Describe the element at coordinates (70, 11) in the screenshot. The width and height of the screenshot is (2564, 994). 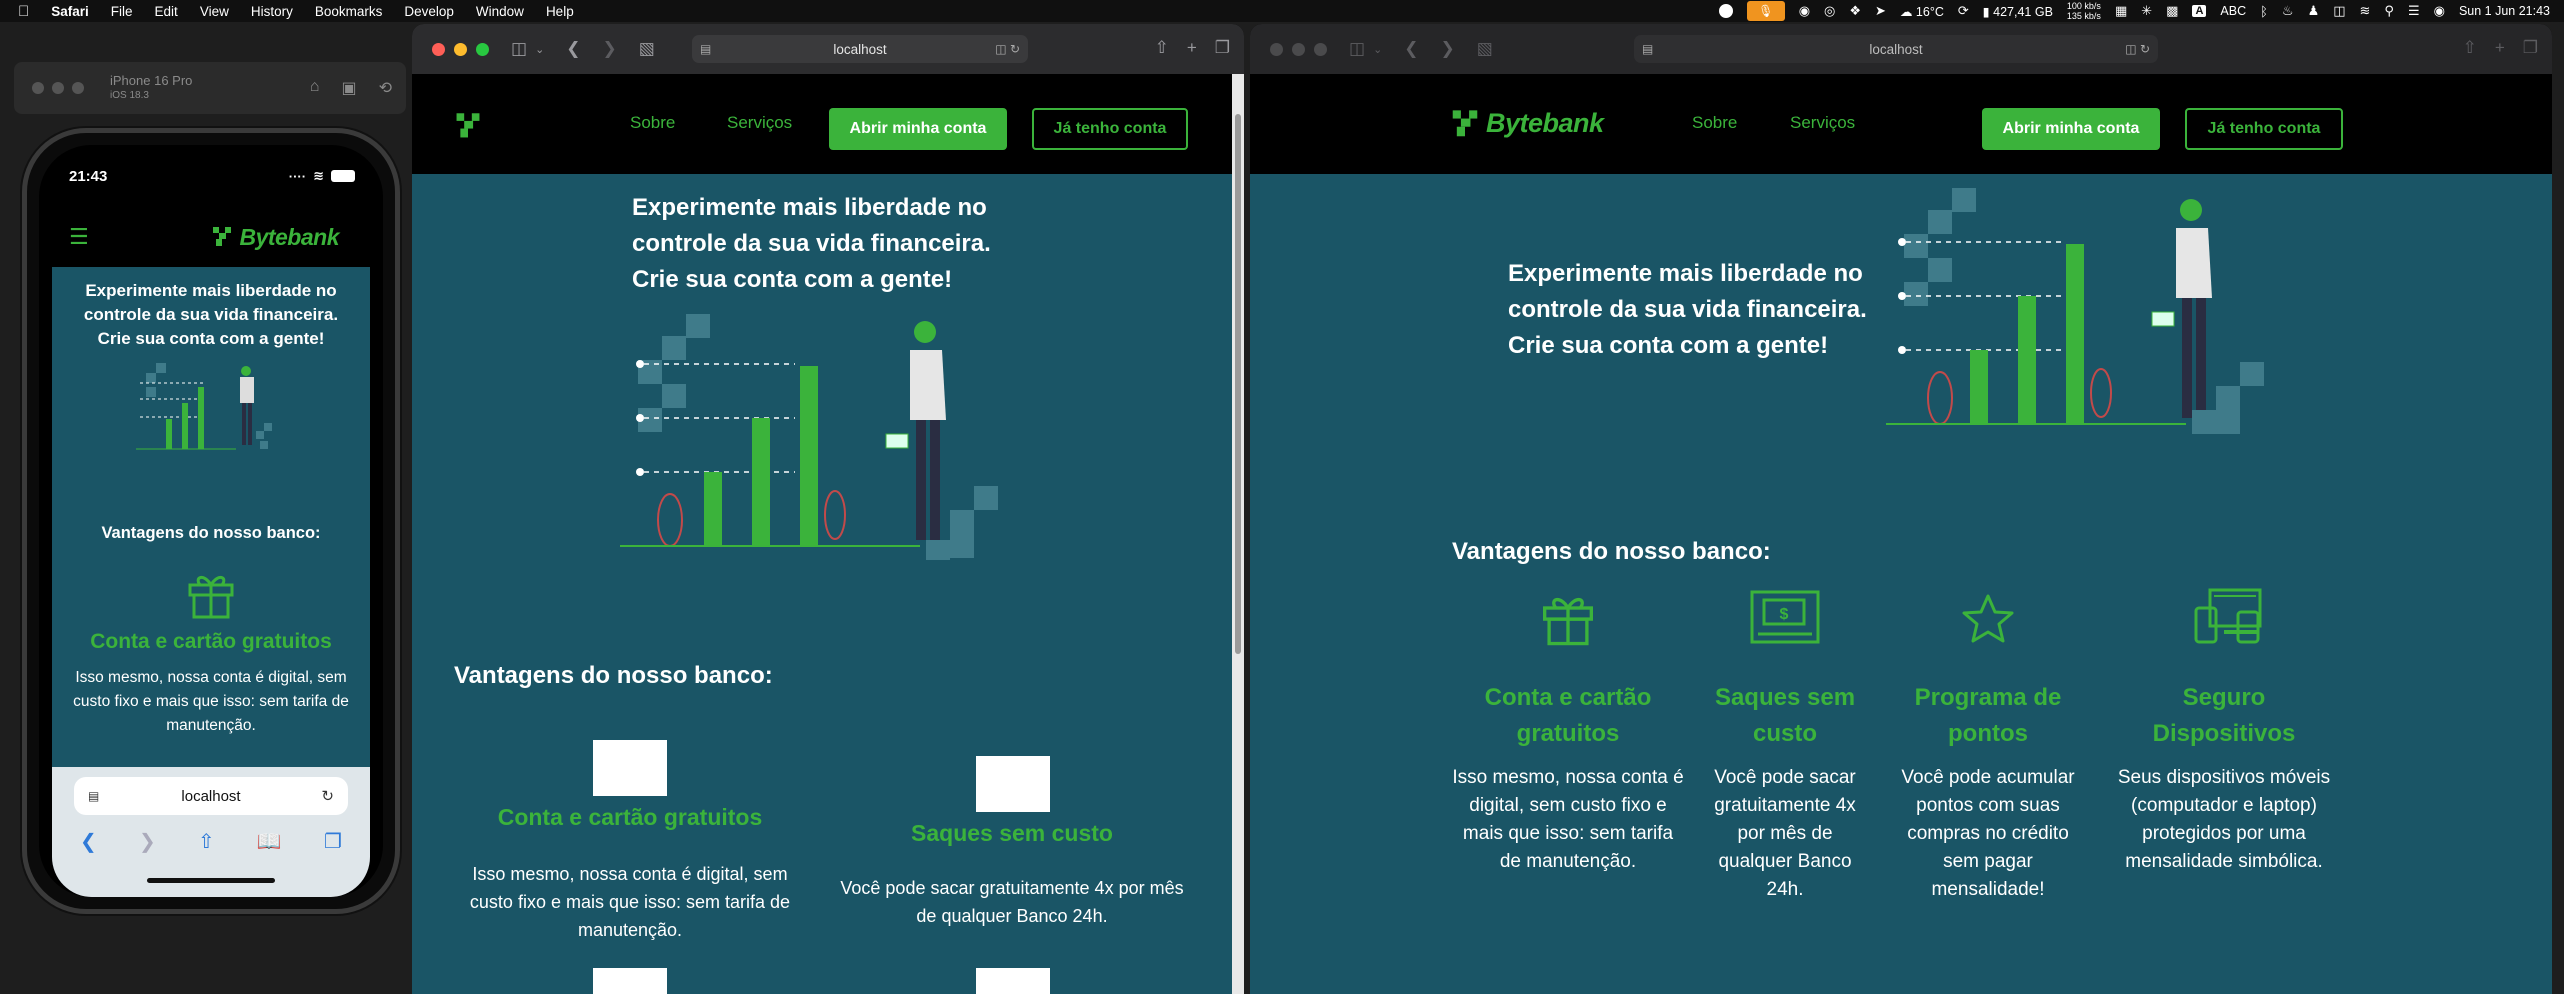
I see `menu-app-name: Safari` at that location.